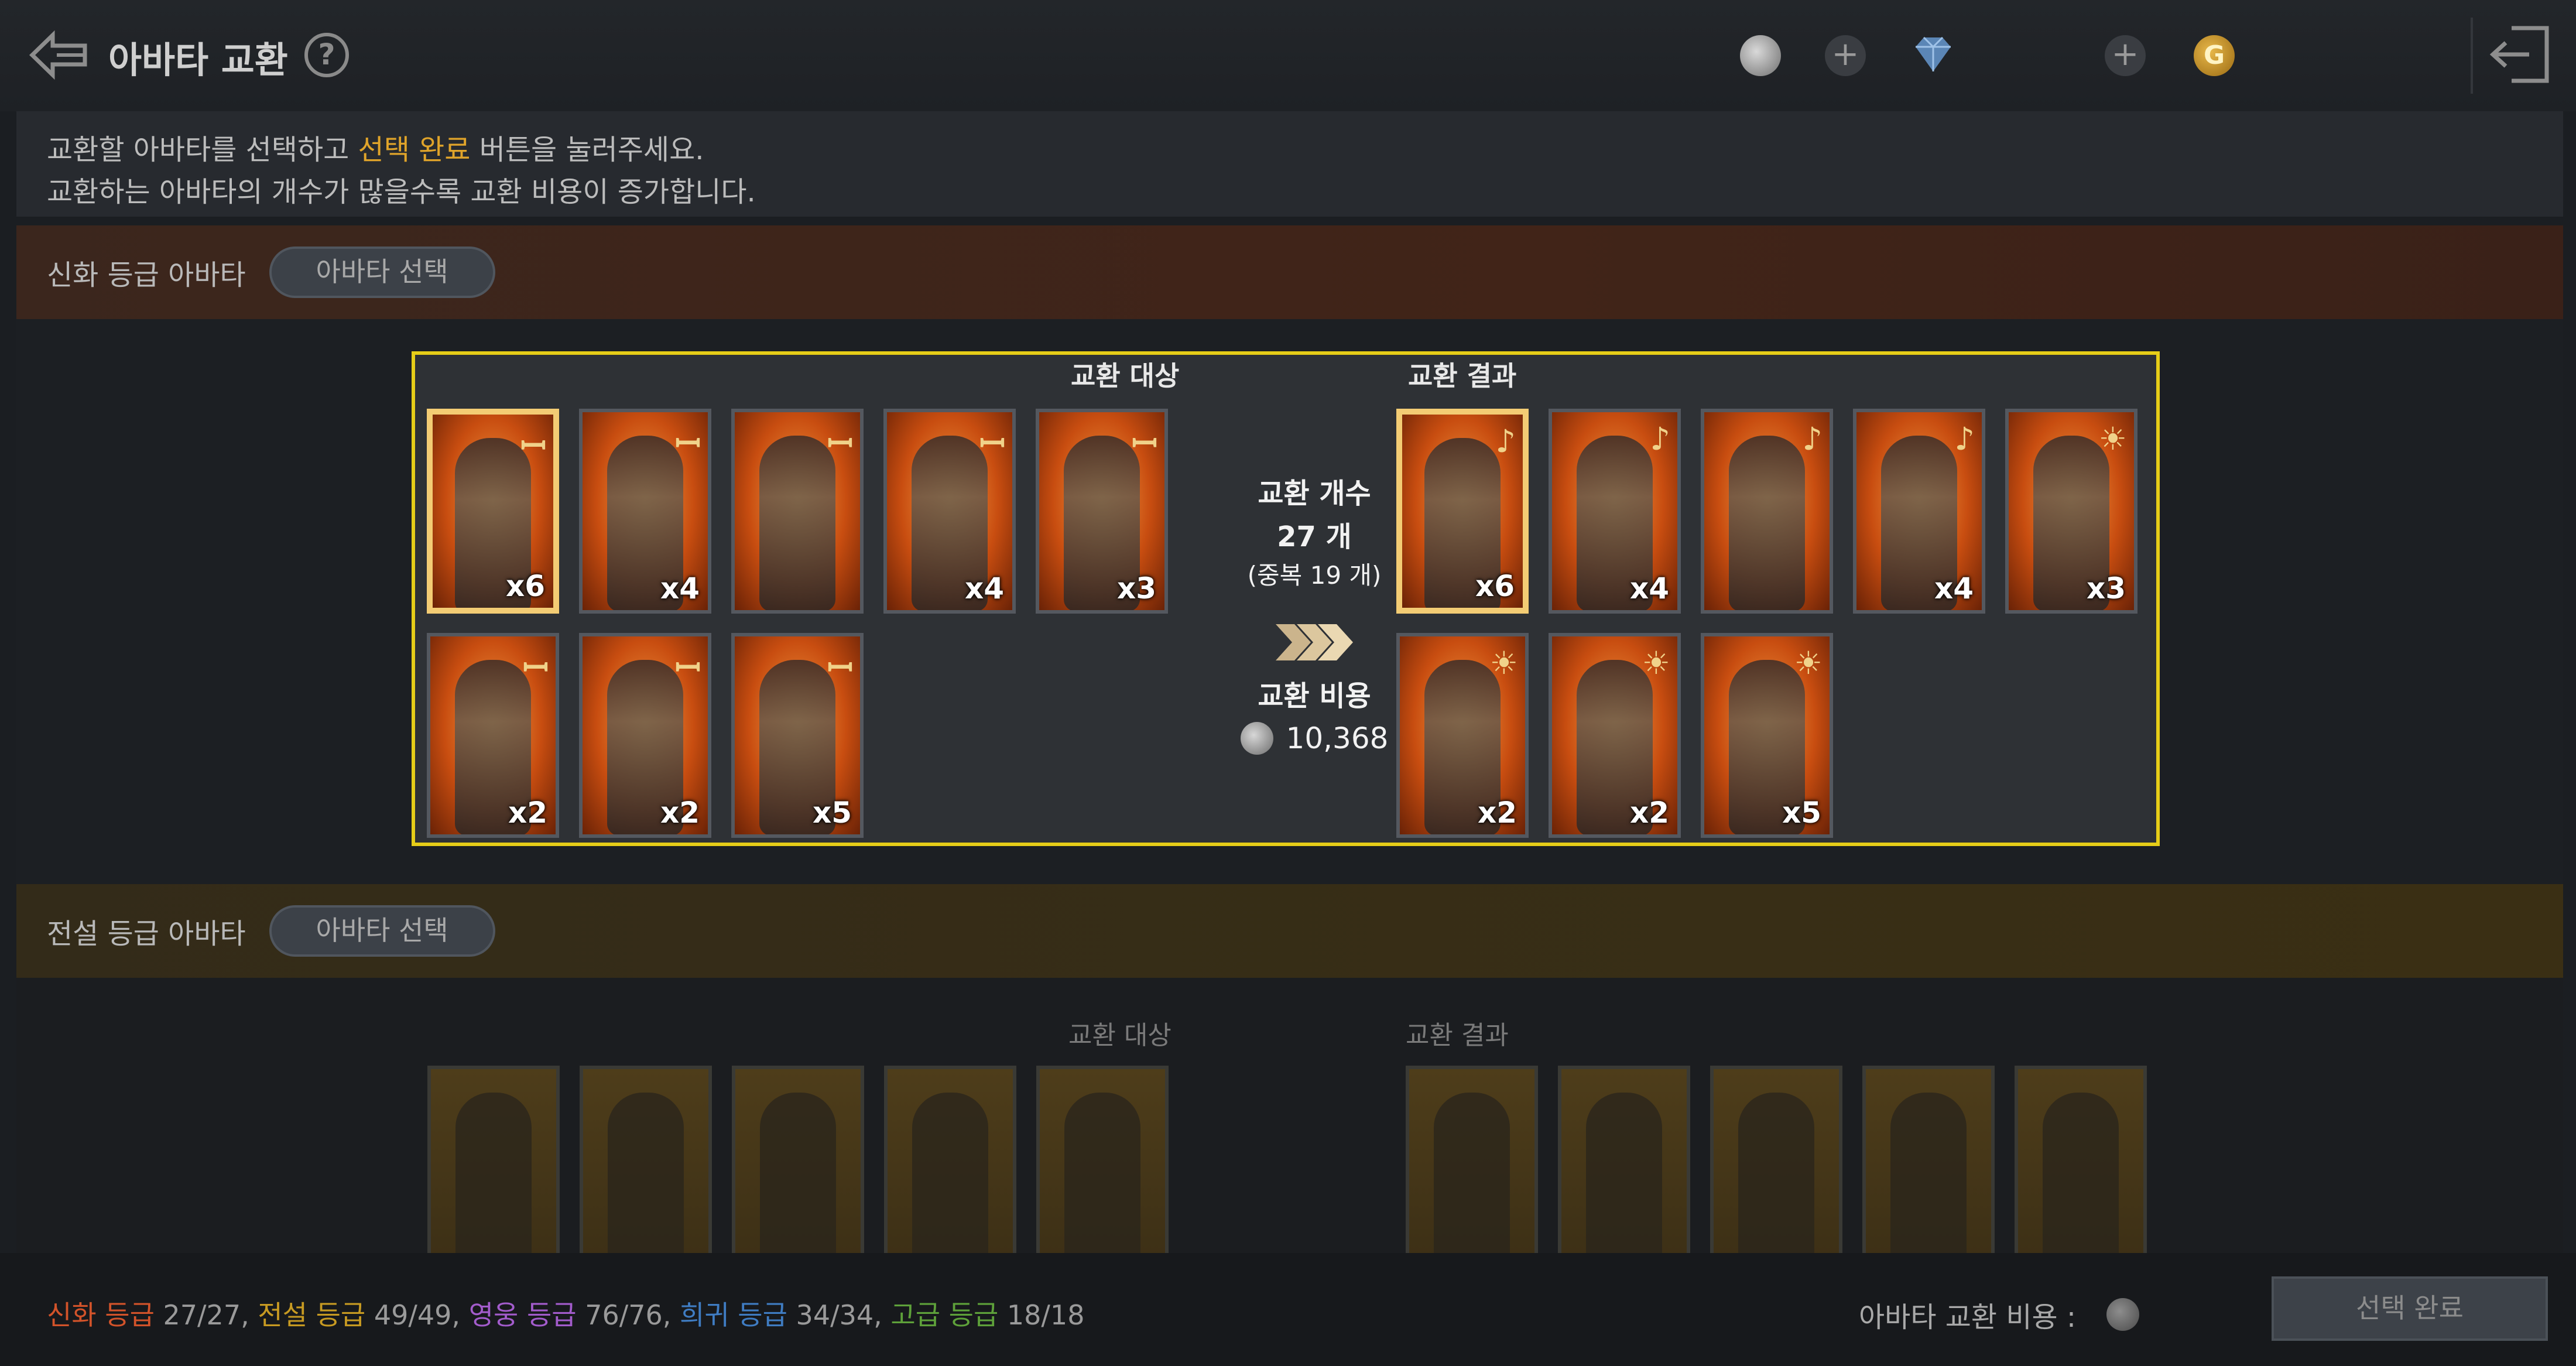  What do you see at coordinates (2125, 55) in the screenshot?
I see `add-diamond-plus-icon: +` at bounding box center [2125, 55].